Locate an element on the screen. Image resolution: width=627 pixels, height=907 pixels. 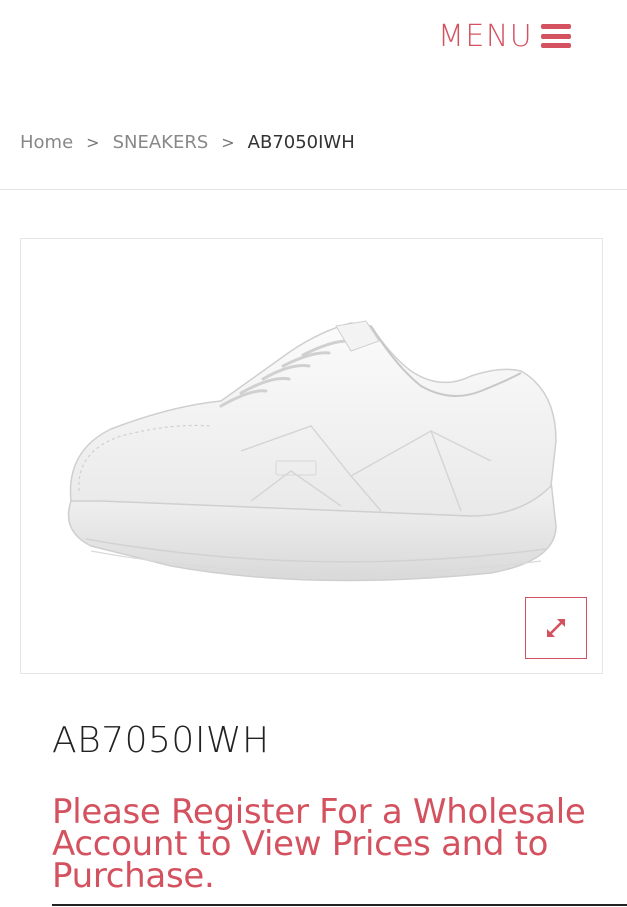
expand-image-button is located at coordinates (556, 628).